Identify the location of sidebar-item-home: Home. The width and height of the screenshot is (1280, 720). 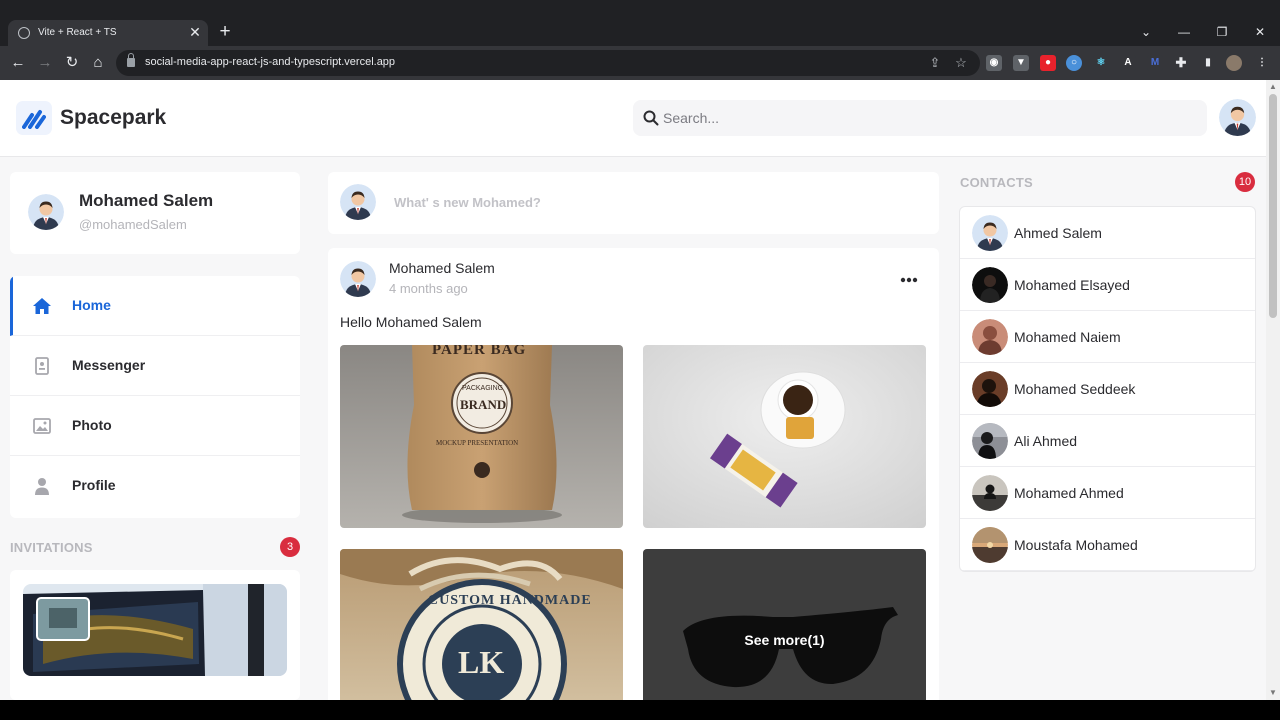
(155, 306).